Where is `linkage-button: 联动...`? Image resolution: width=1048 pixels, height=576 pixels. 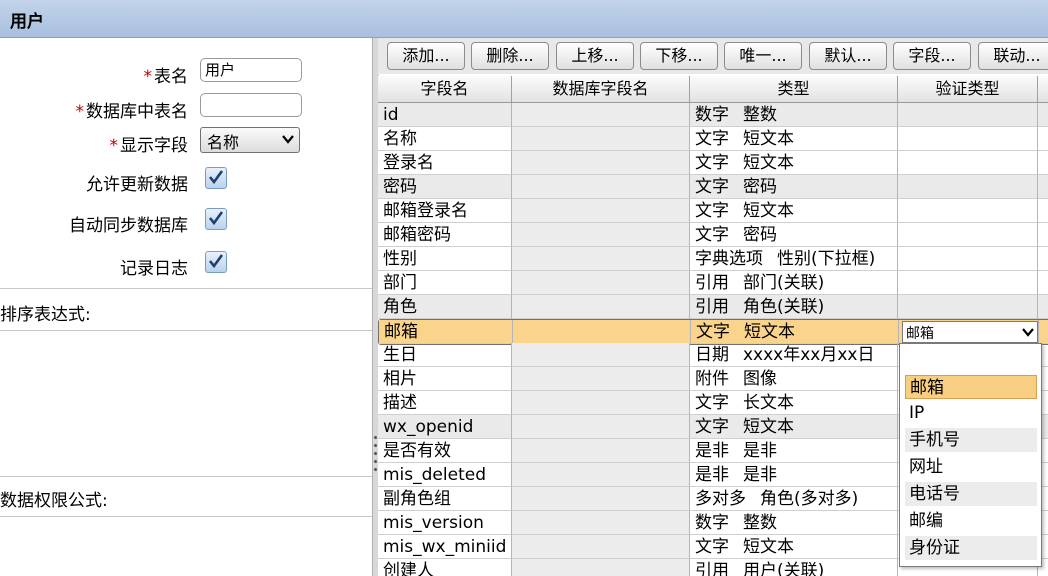
linkage-button: 联动... is located at coordinates (1013, 56).